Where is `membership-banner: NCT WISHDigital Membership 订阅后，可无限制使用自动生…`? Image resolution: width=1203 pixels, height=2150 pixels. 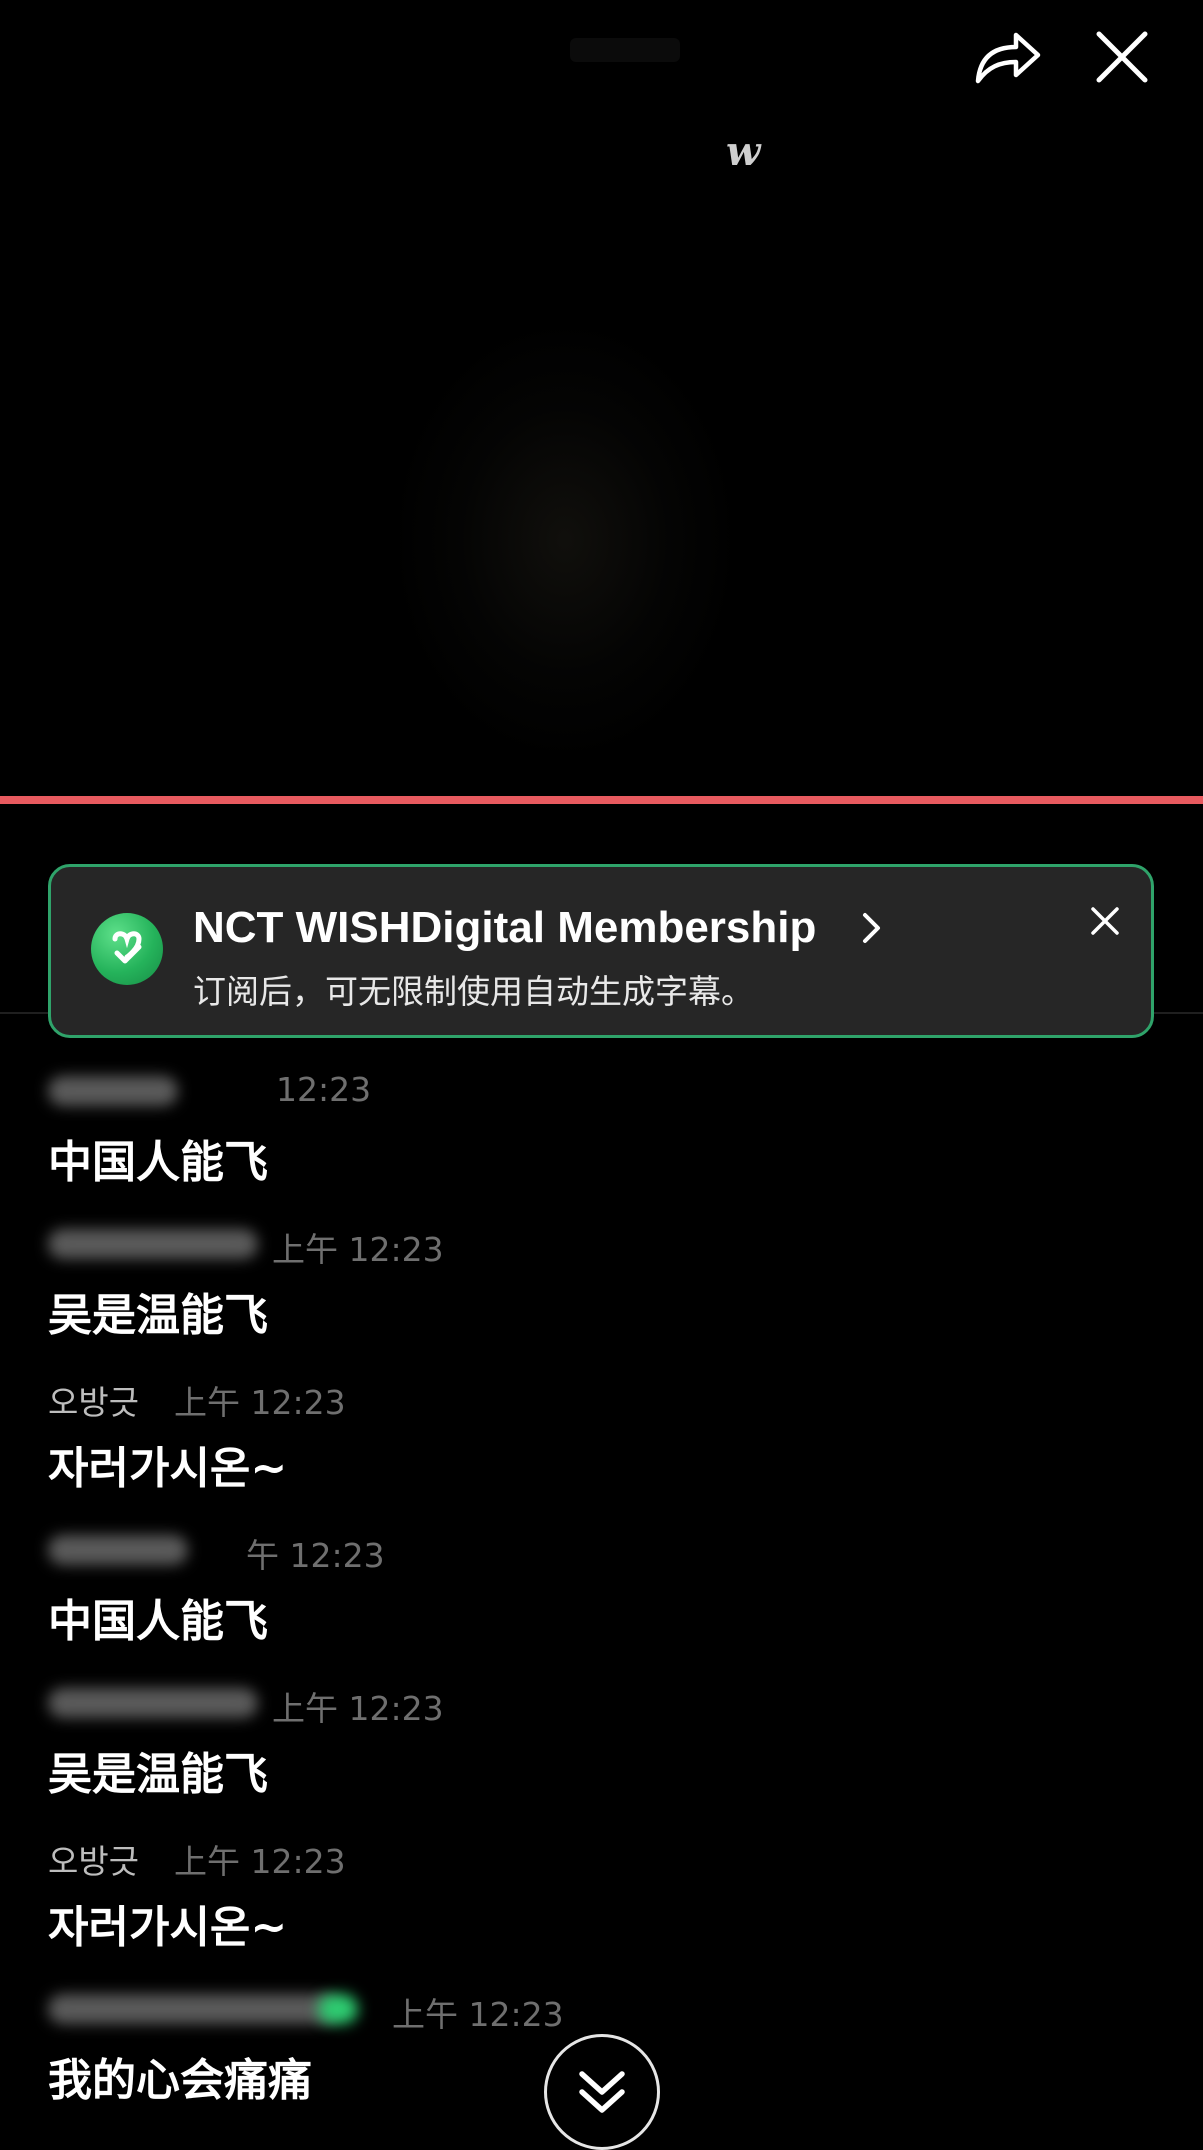
membership-banner: NCT WISHDigital Membership 订阅后，可无限制使用自动生… is located at coordinates (601, 951).